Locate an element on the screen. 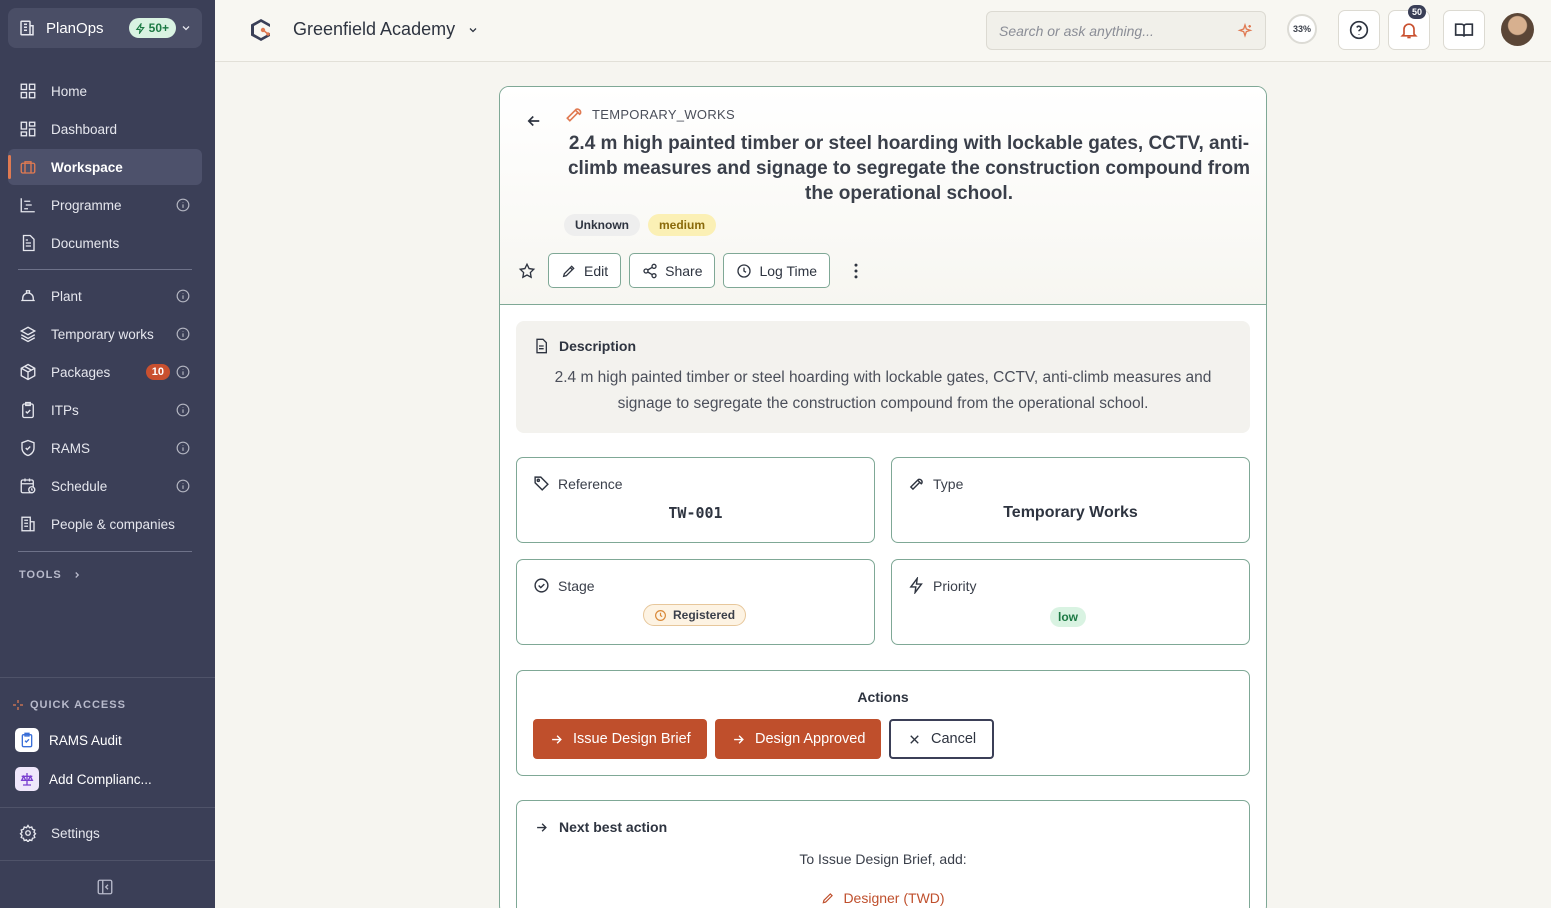 The image size is (1551, 908). ai-sparkle-icon is located at coordinates (1245, 31).